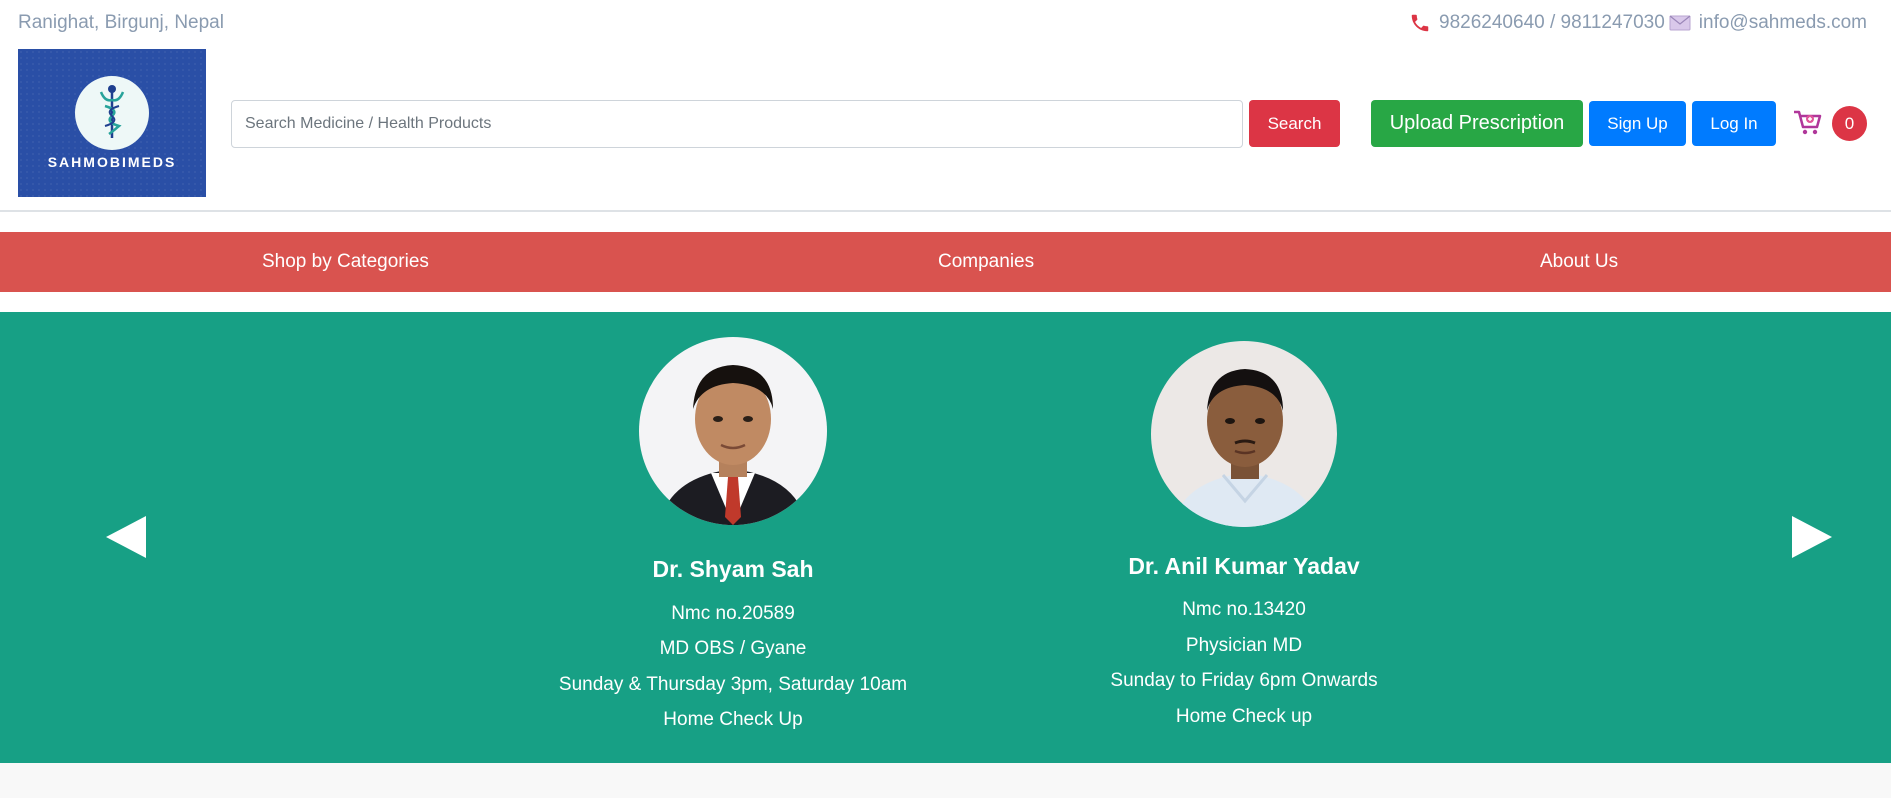 The height and width of the screenshot is (798, 1891). What do you see at coordinates (1552, 23) in the screenshot?
I see `phone-numbers: 9826240640 / 9811247030` at bounding box center [1552, 23].